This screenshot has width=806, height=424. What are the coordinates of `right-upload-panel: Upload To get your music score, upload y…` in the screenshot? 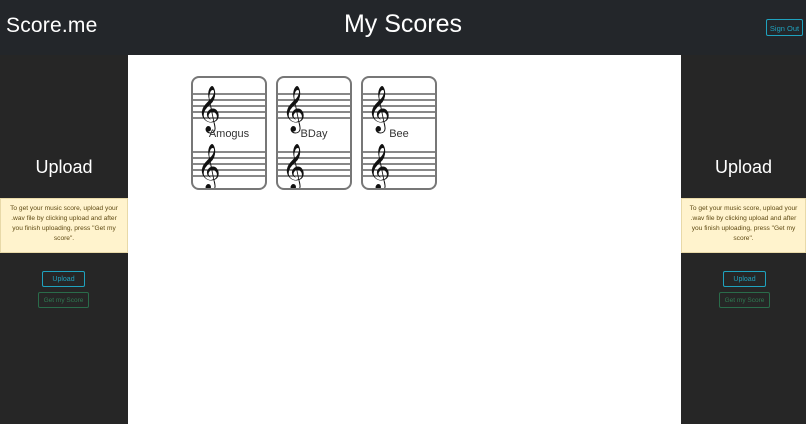 It's located at (743, 239).